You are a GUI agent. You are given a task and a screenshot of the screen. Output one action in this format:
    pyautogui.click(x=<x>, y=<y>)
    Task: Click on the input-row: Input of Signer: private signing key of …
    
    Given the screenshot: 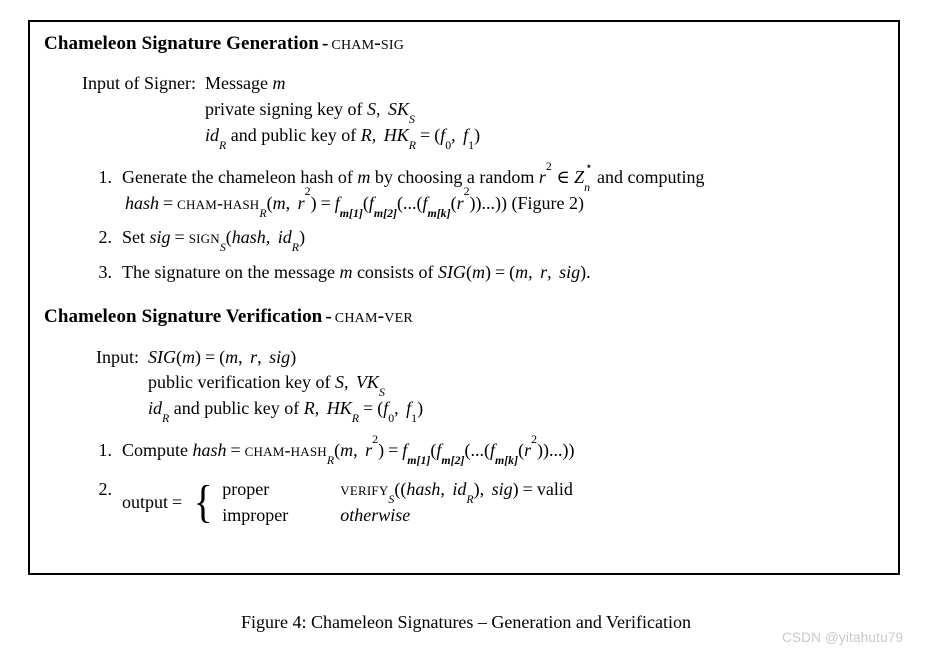 What is the action you would take?
    pyautogui.click(x=483, y=112)
    